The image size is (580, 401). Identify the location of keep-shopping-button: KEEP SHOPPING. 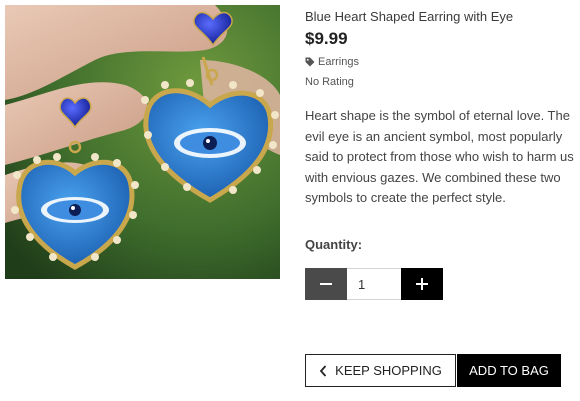
(380, 370).